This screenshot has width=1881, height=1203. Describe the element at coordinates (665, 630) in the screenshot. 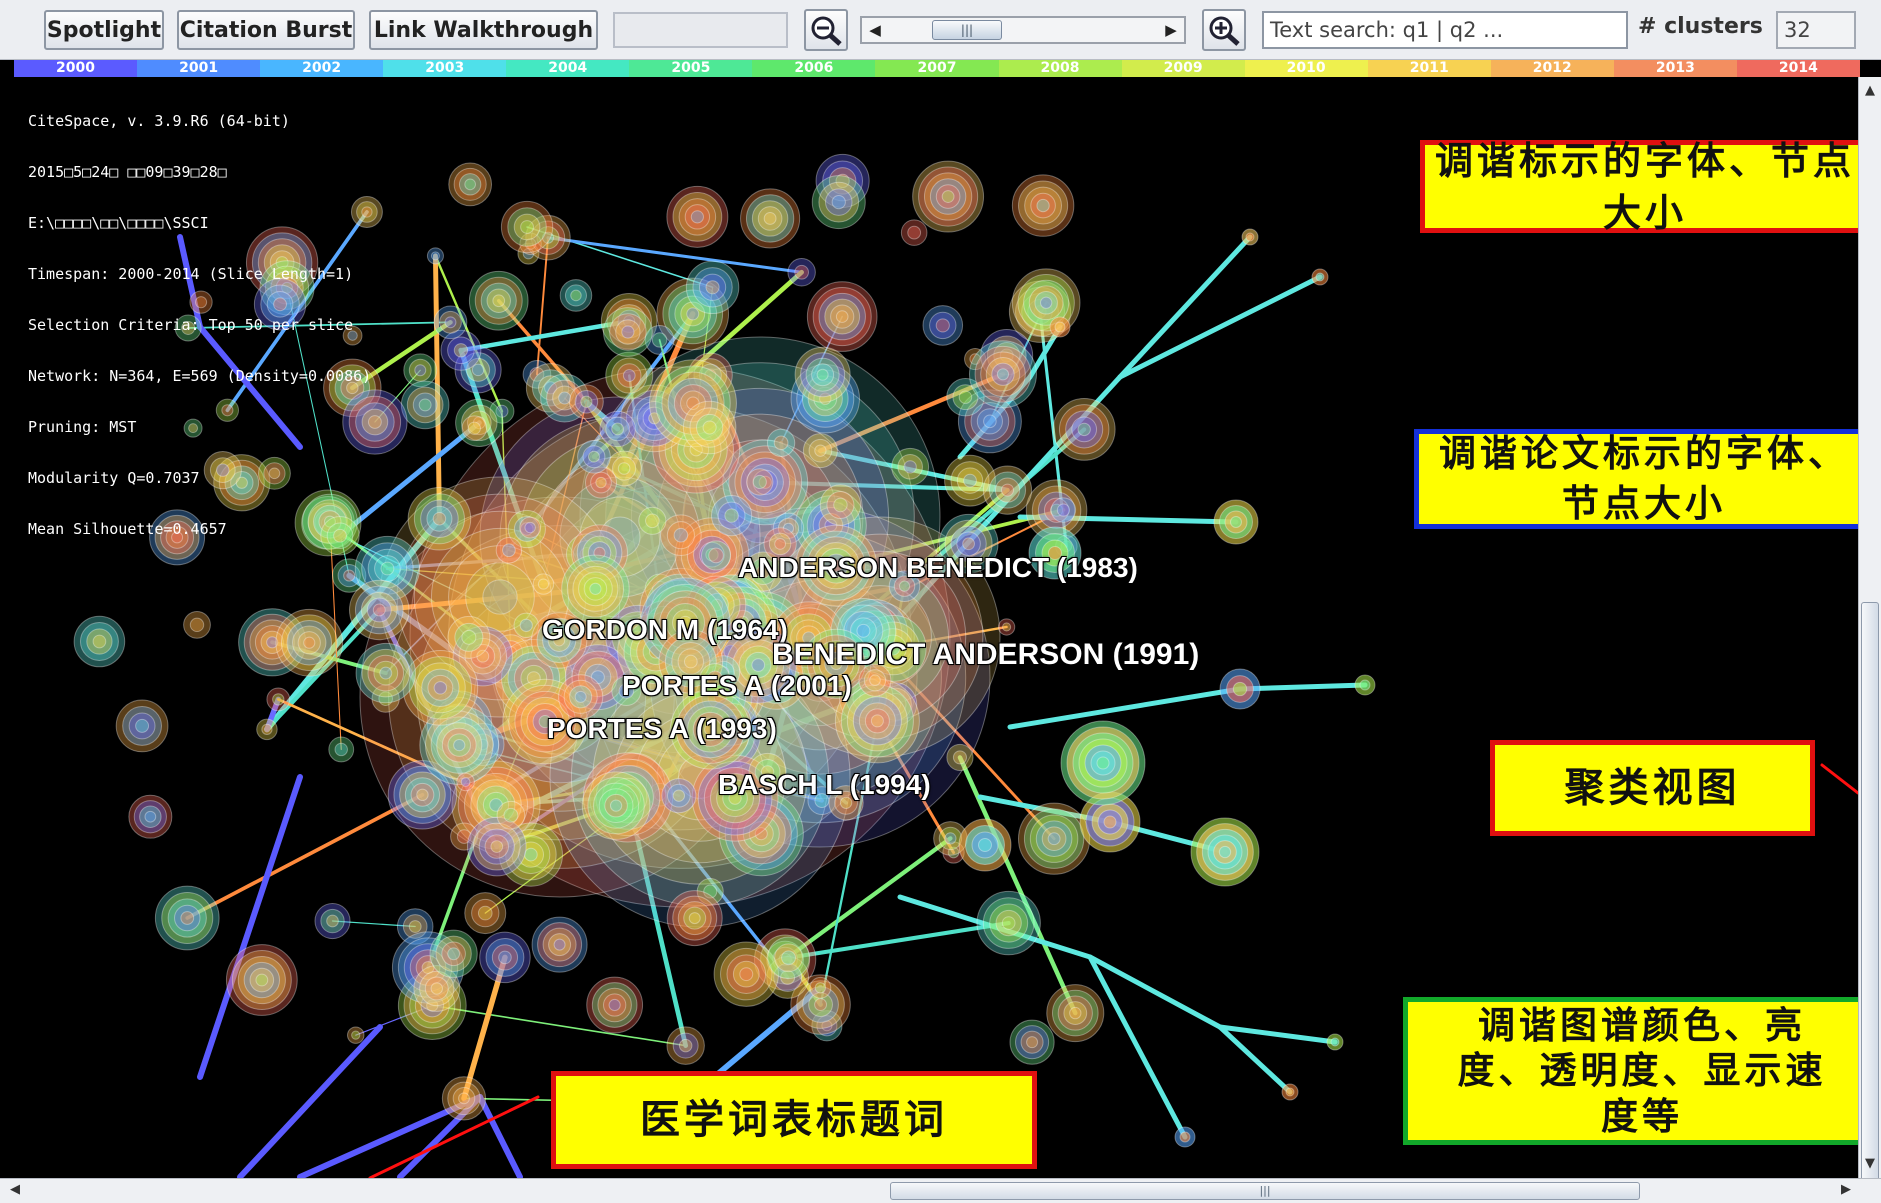

I see `node-label: GORDON M (1964)` at that location.